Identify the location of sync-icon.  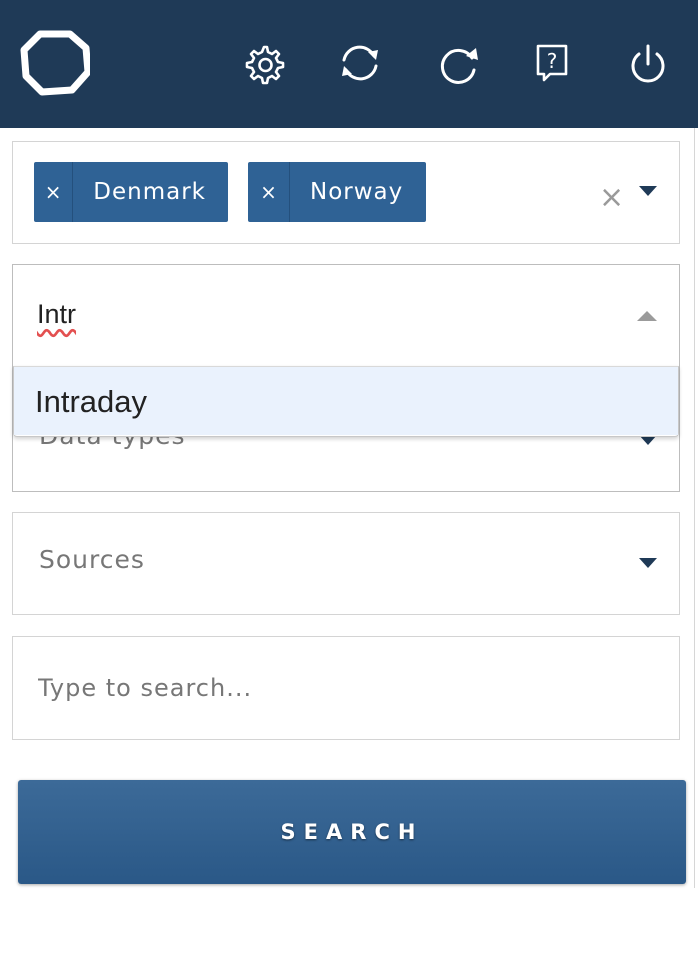
(360, 63).